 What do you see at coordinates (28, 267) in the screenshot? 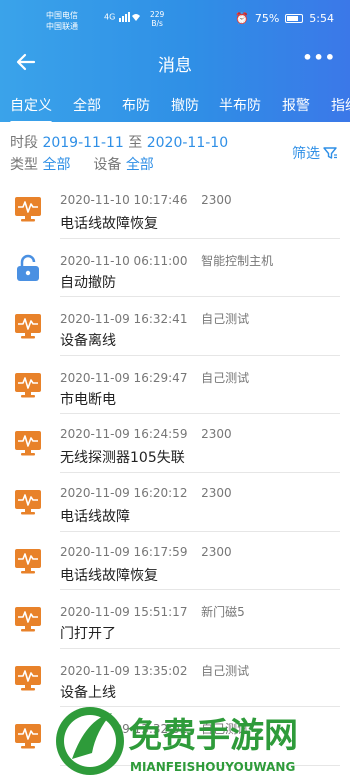
I see `unlock-icon` at bounding box center [28, 267].